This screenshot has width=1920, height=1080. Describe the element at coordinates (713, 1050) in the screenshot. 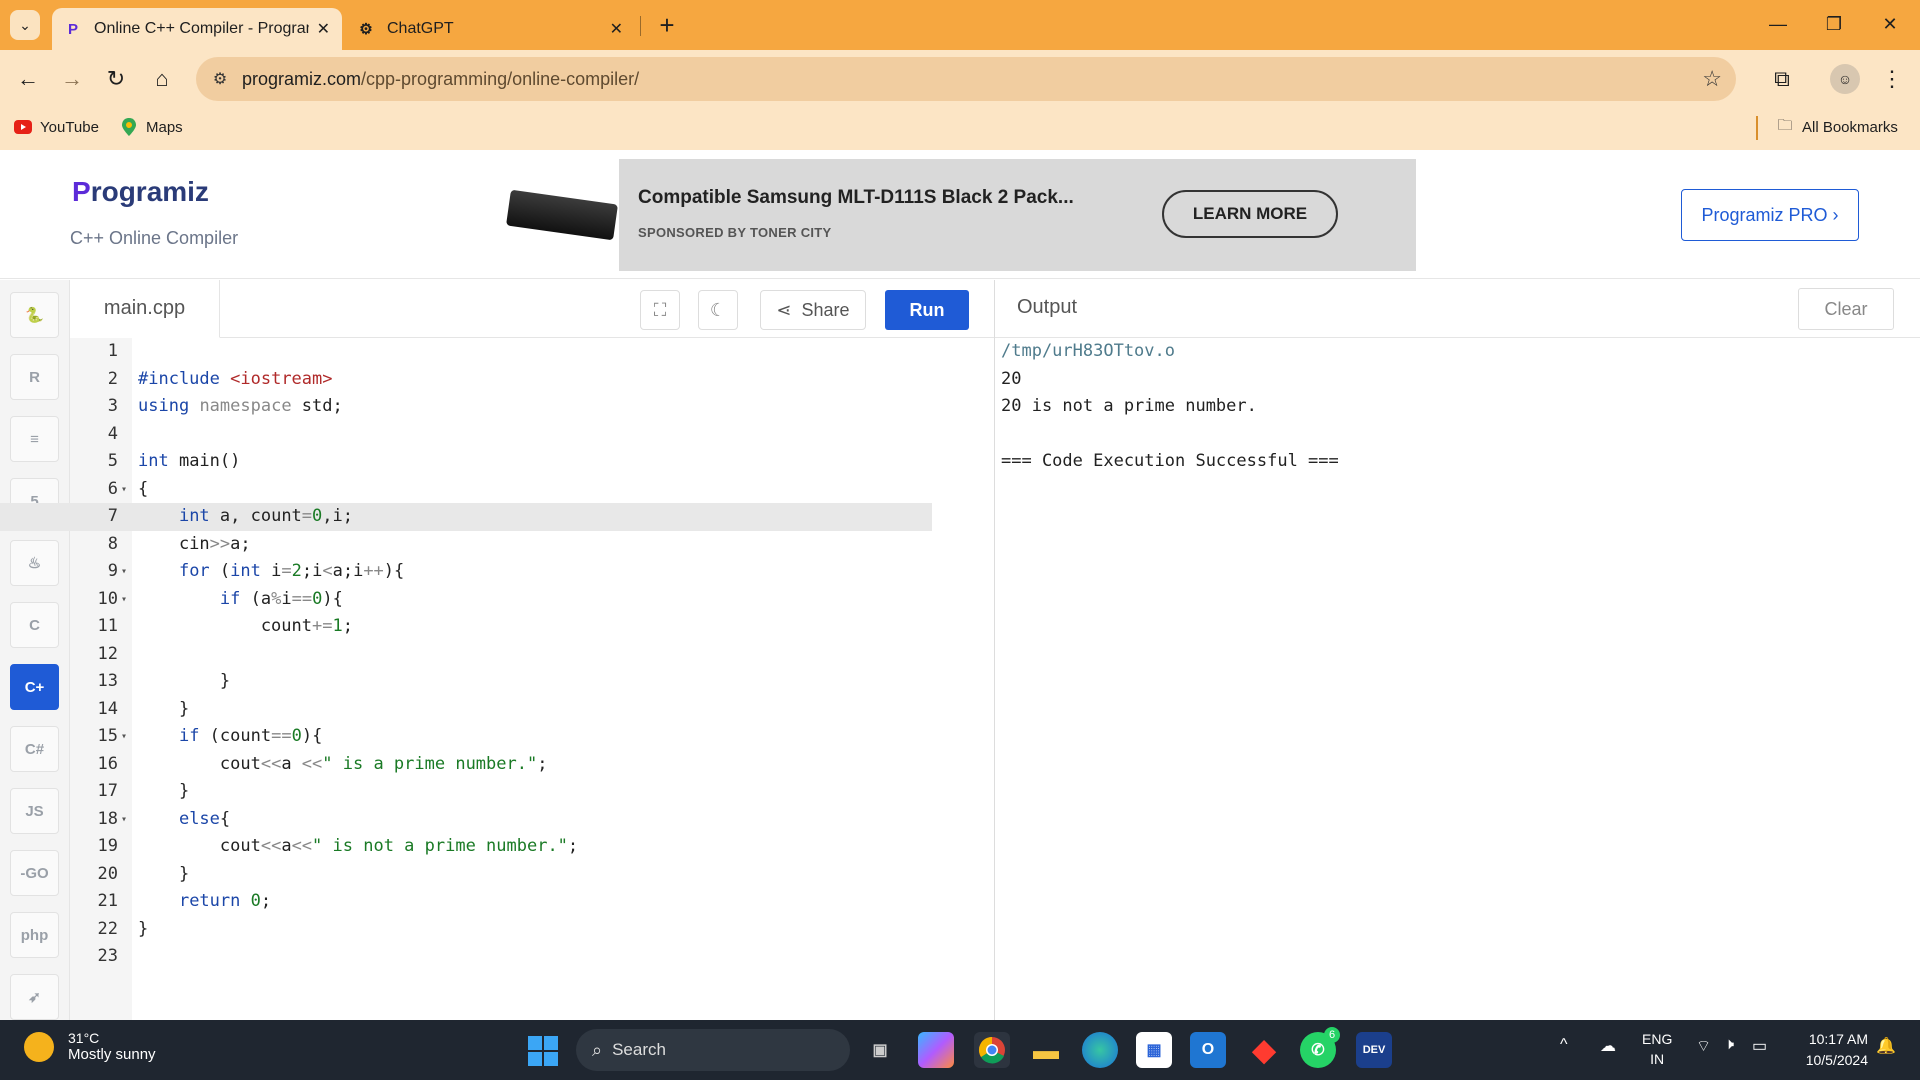

I see `taskbar-search: ⌕ Search` at that location.